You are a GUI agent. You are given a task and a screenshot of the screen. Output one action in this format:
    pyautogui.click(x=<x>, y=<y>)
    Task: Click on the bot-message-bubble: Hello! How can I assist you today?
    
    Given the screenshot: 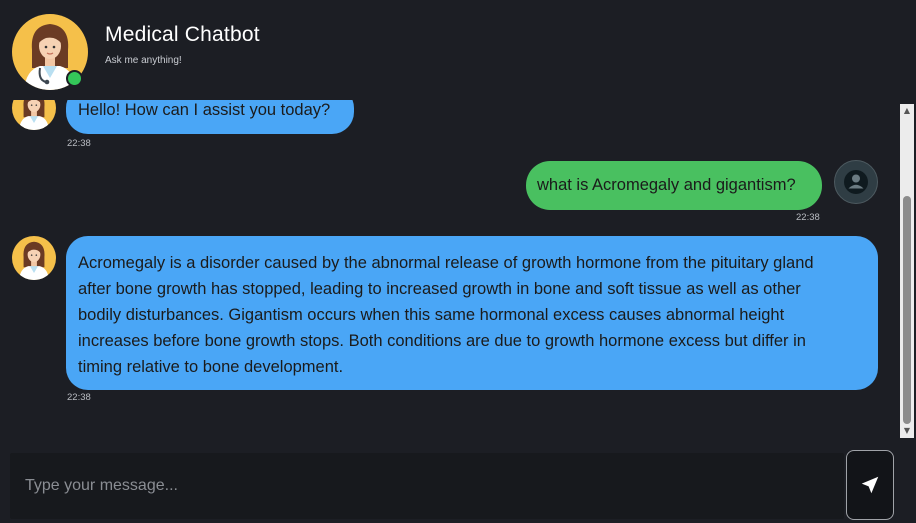 What is the action you would take?
    pyautogui.click(x=210, y=117)
    